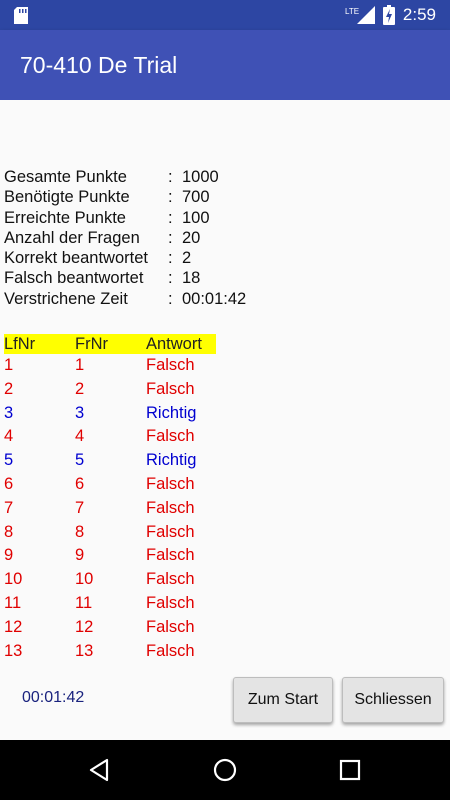  I want to click on row-lfnr: 11, so click(13, 602).